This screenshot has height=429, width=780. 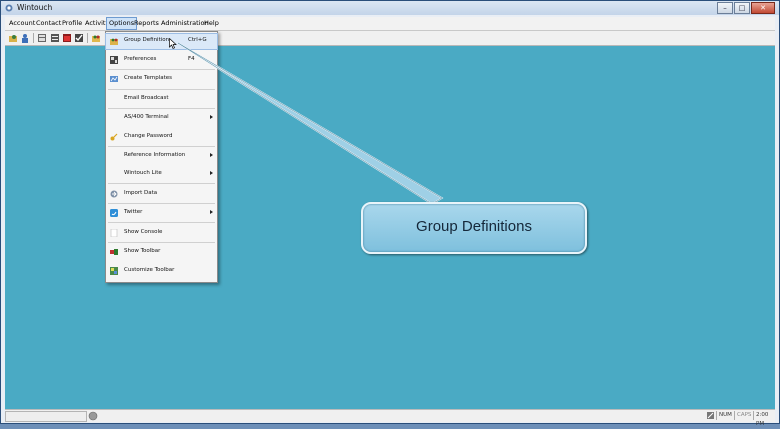 I want to click on num-lock-indicator: NUM, so click(x=725, y=415).